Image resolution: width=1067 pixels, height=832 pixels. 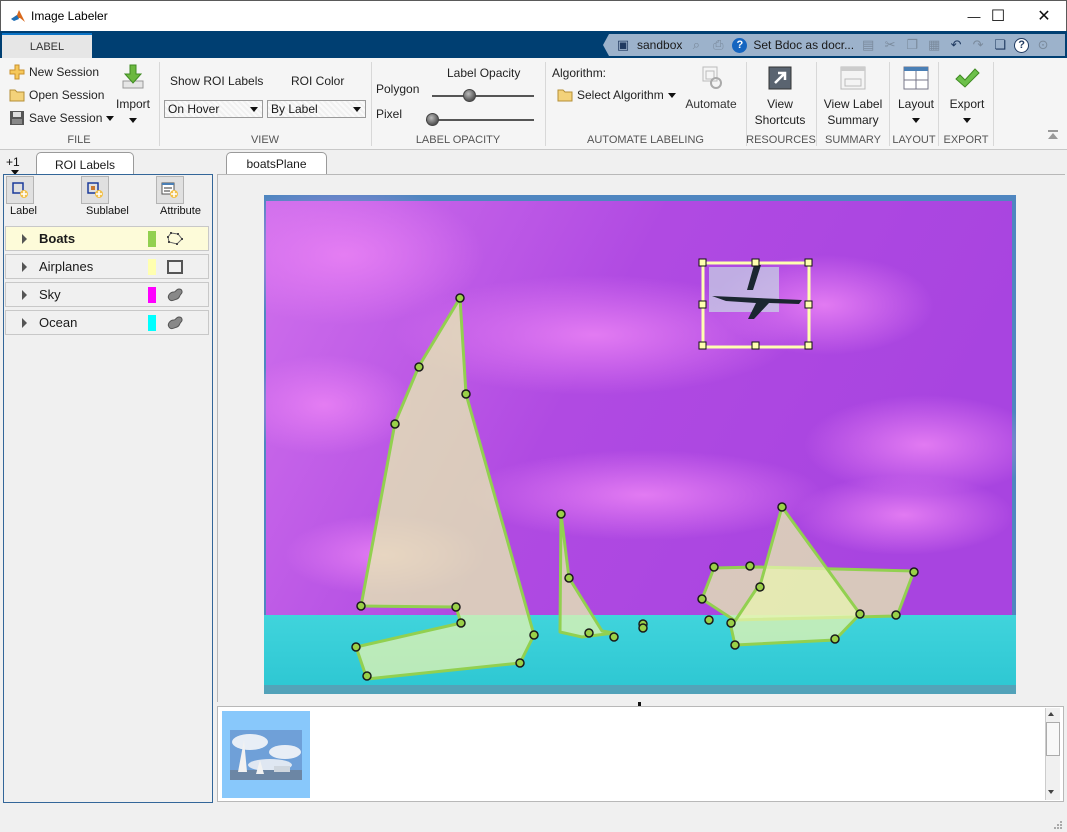 I want to click on sandbox-label: sandbox, so click(x=659, y=45).